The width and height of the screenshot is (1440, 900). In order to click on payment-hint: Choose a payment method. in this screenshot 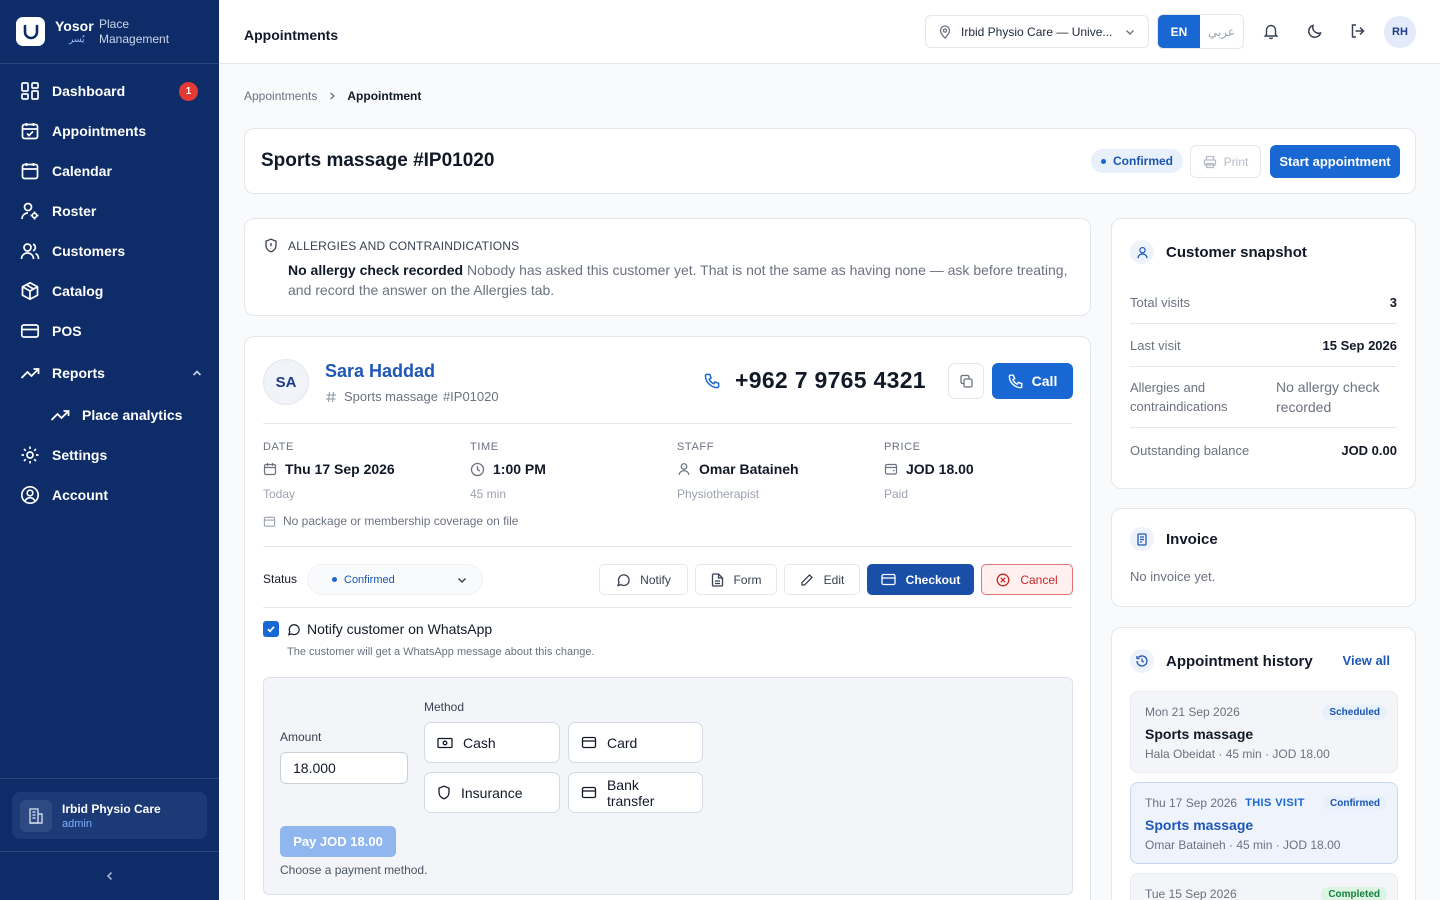, I will do `click(354, 870)`.